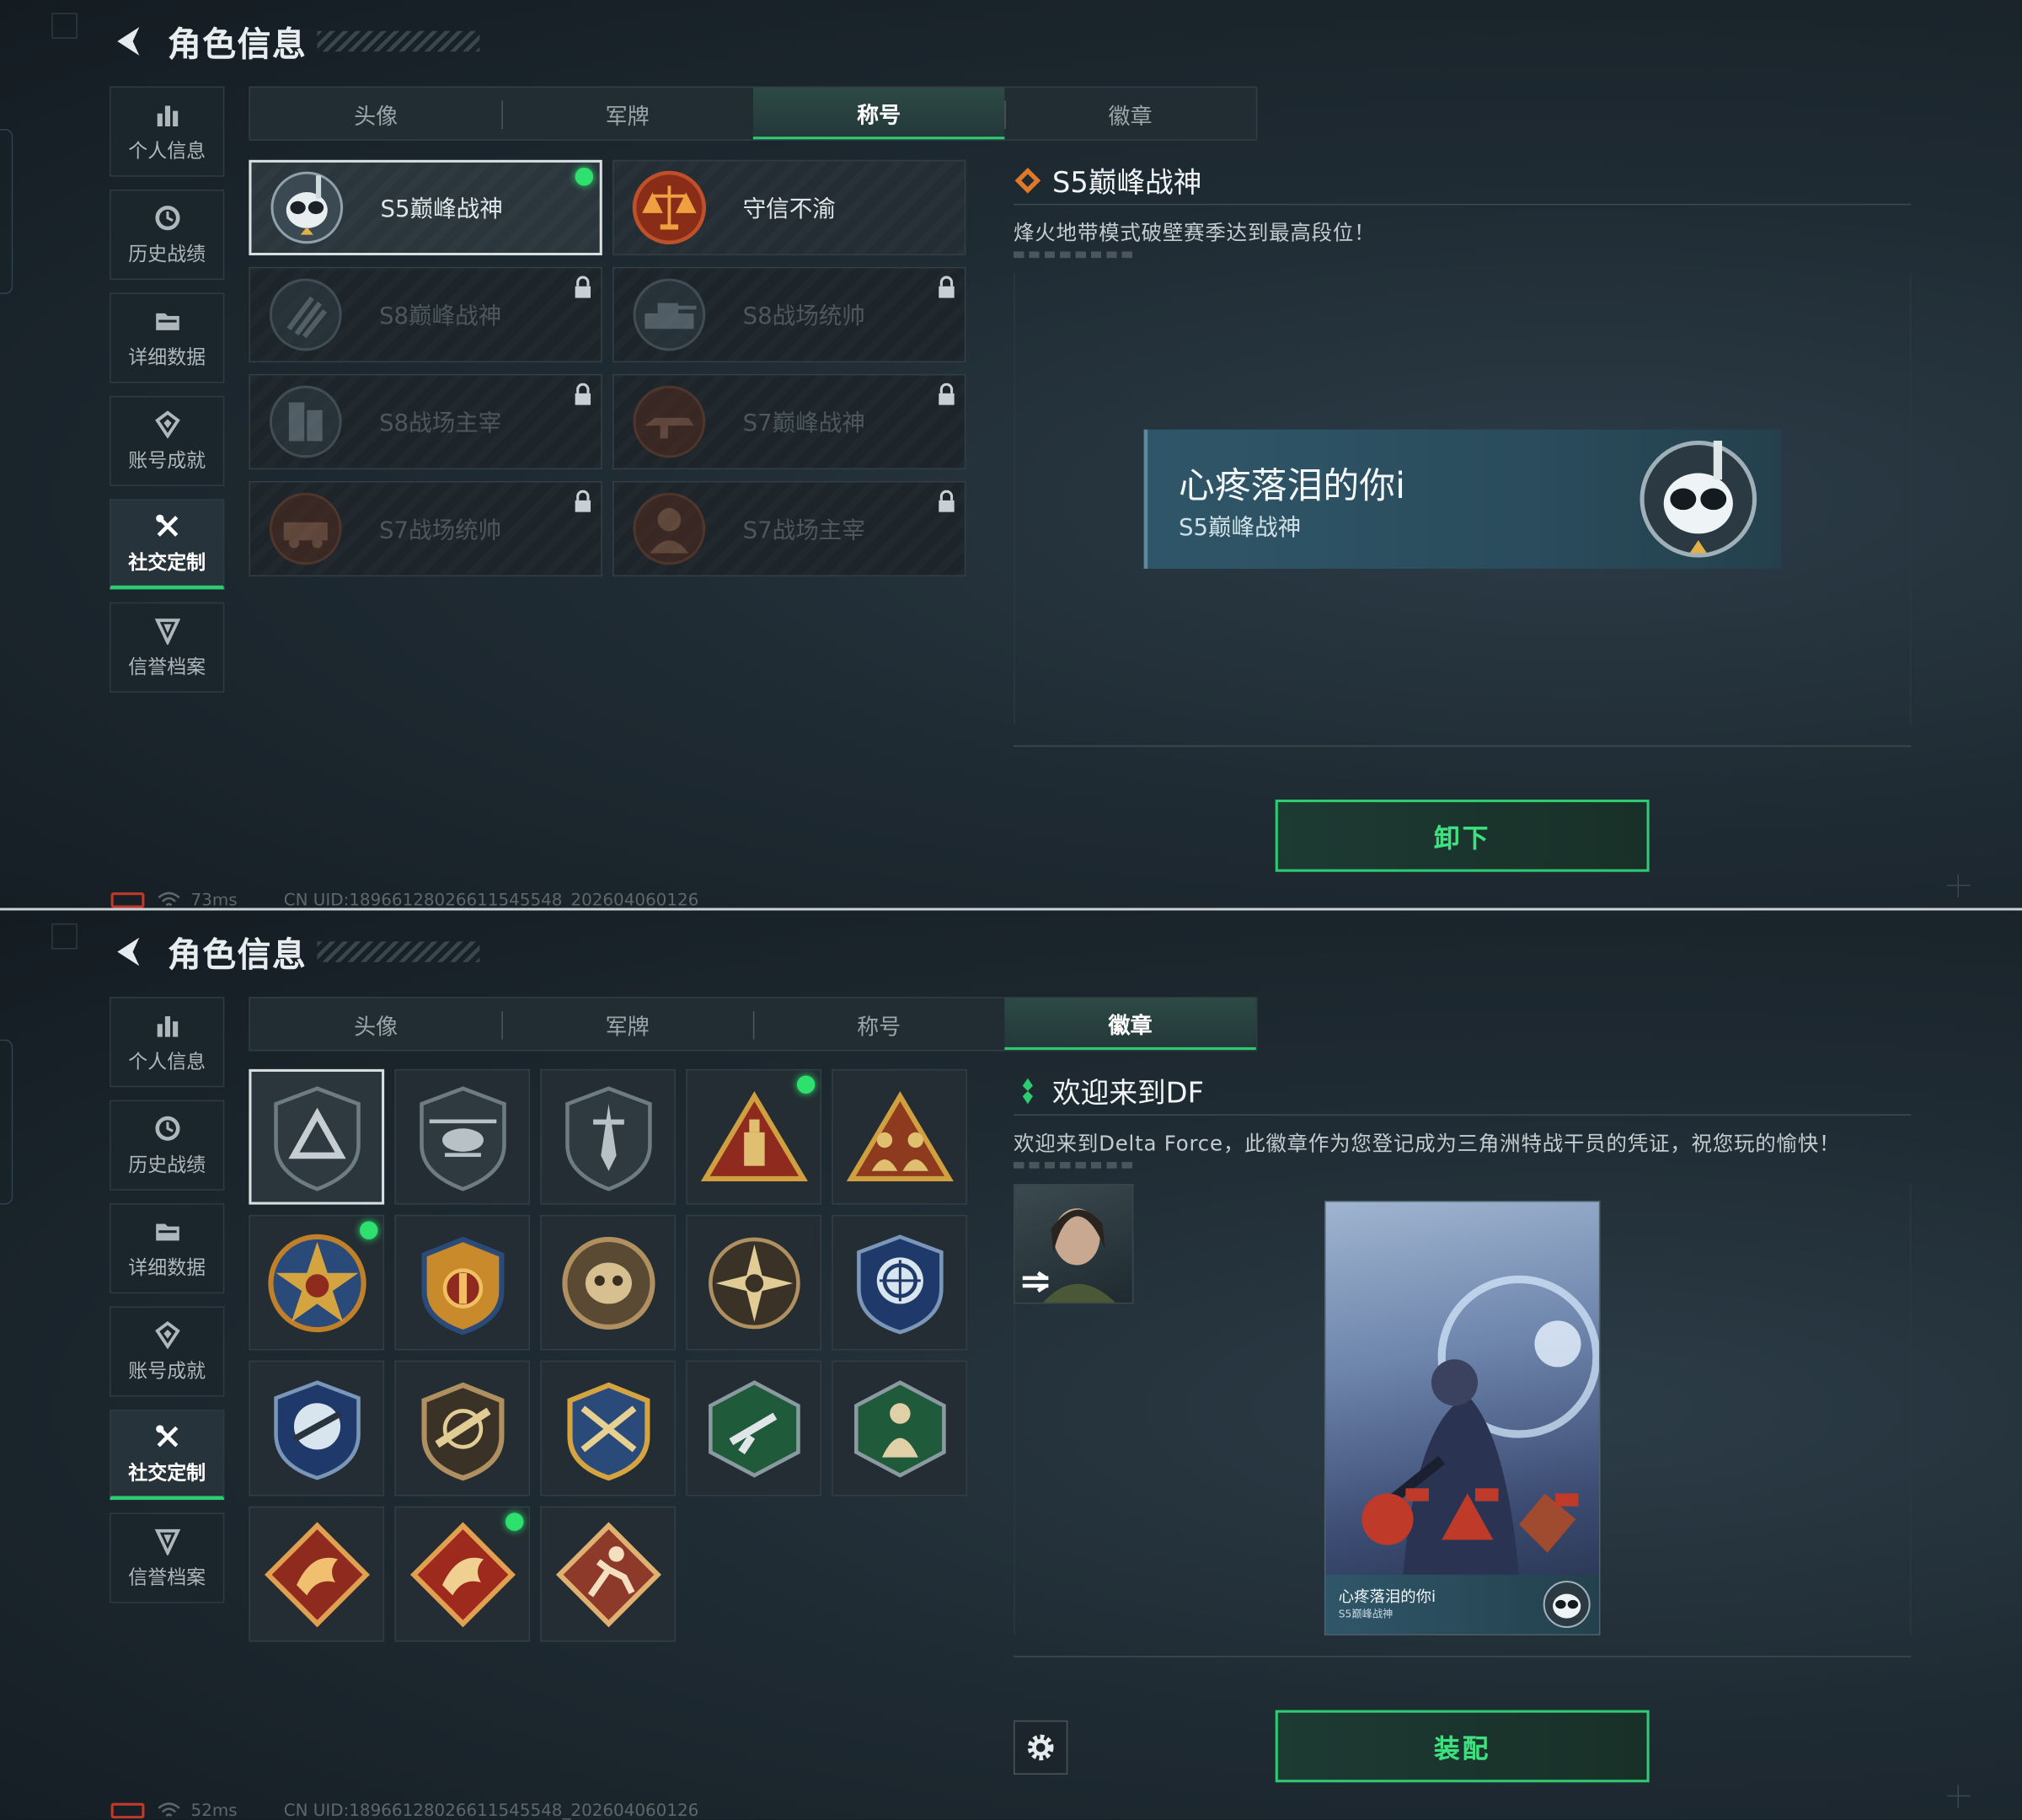 This screenshot has height=1820, width=2022. What do you see at coordinates (167, 1576) in the screenshot?
I see `sidebar-item-label: 信誉档案` at bounding box center [167, 1576].